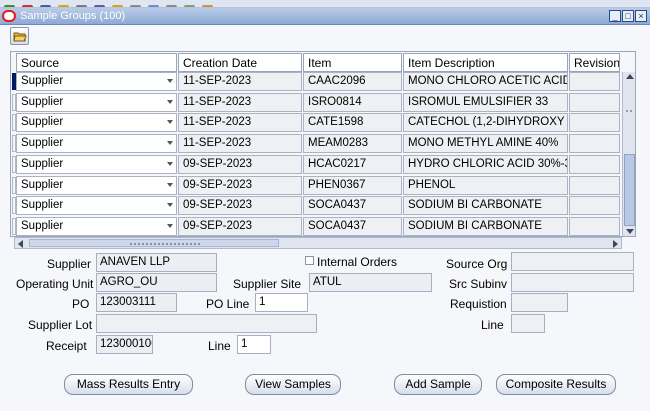  Describe the element at coordinates (240, 62) in the screenshot. I see `column-header-creation-date: Creation Date` at that location.